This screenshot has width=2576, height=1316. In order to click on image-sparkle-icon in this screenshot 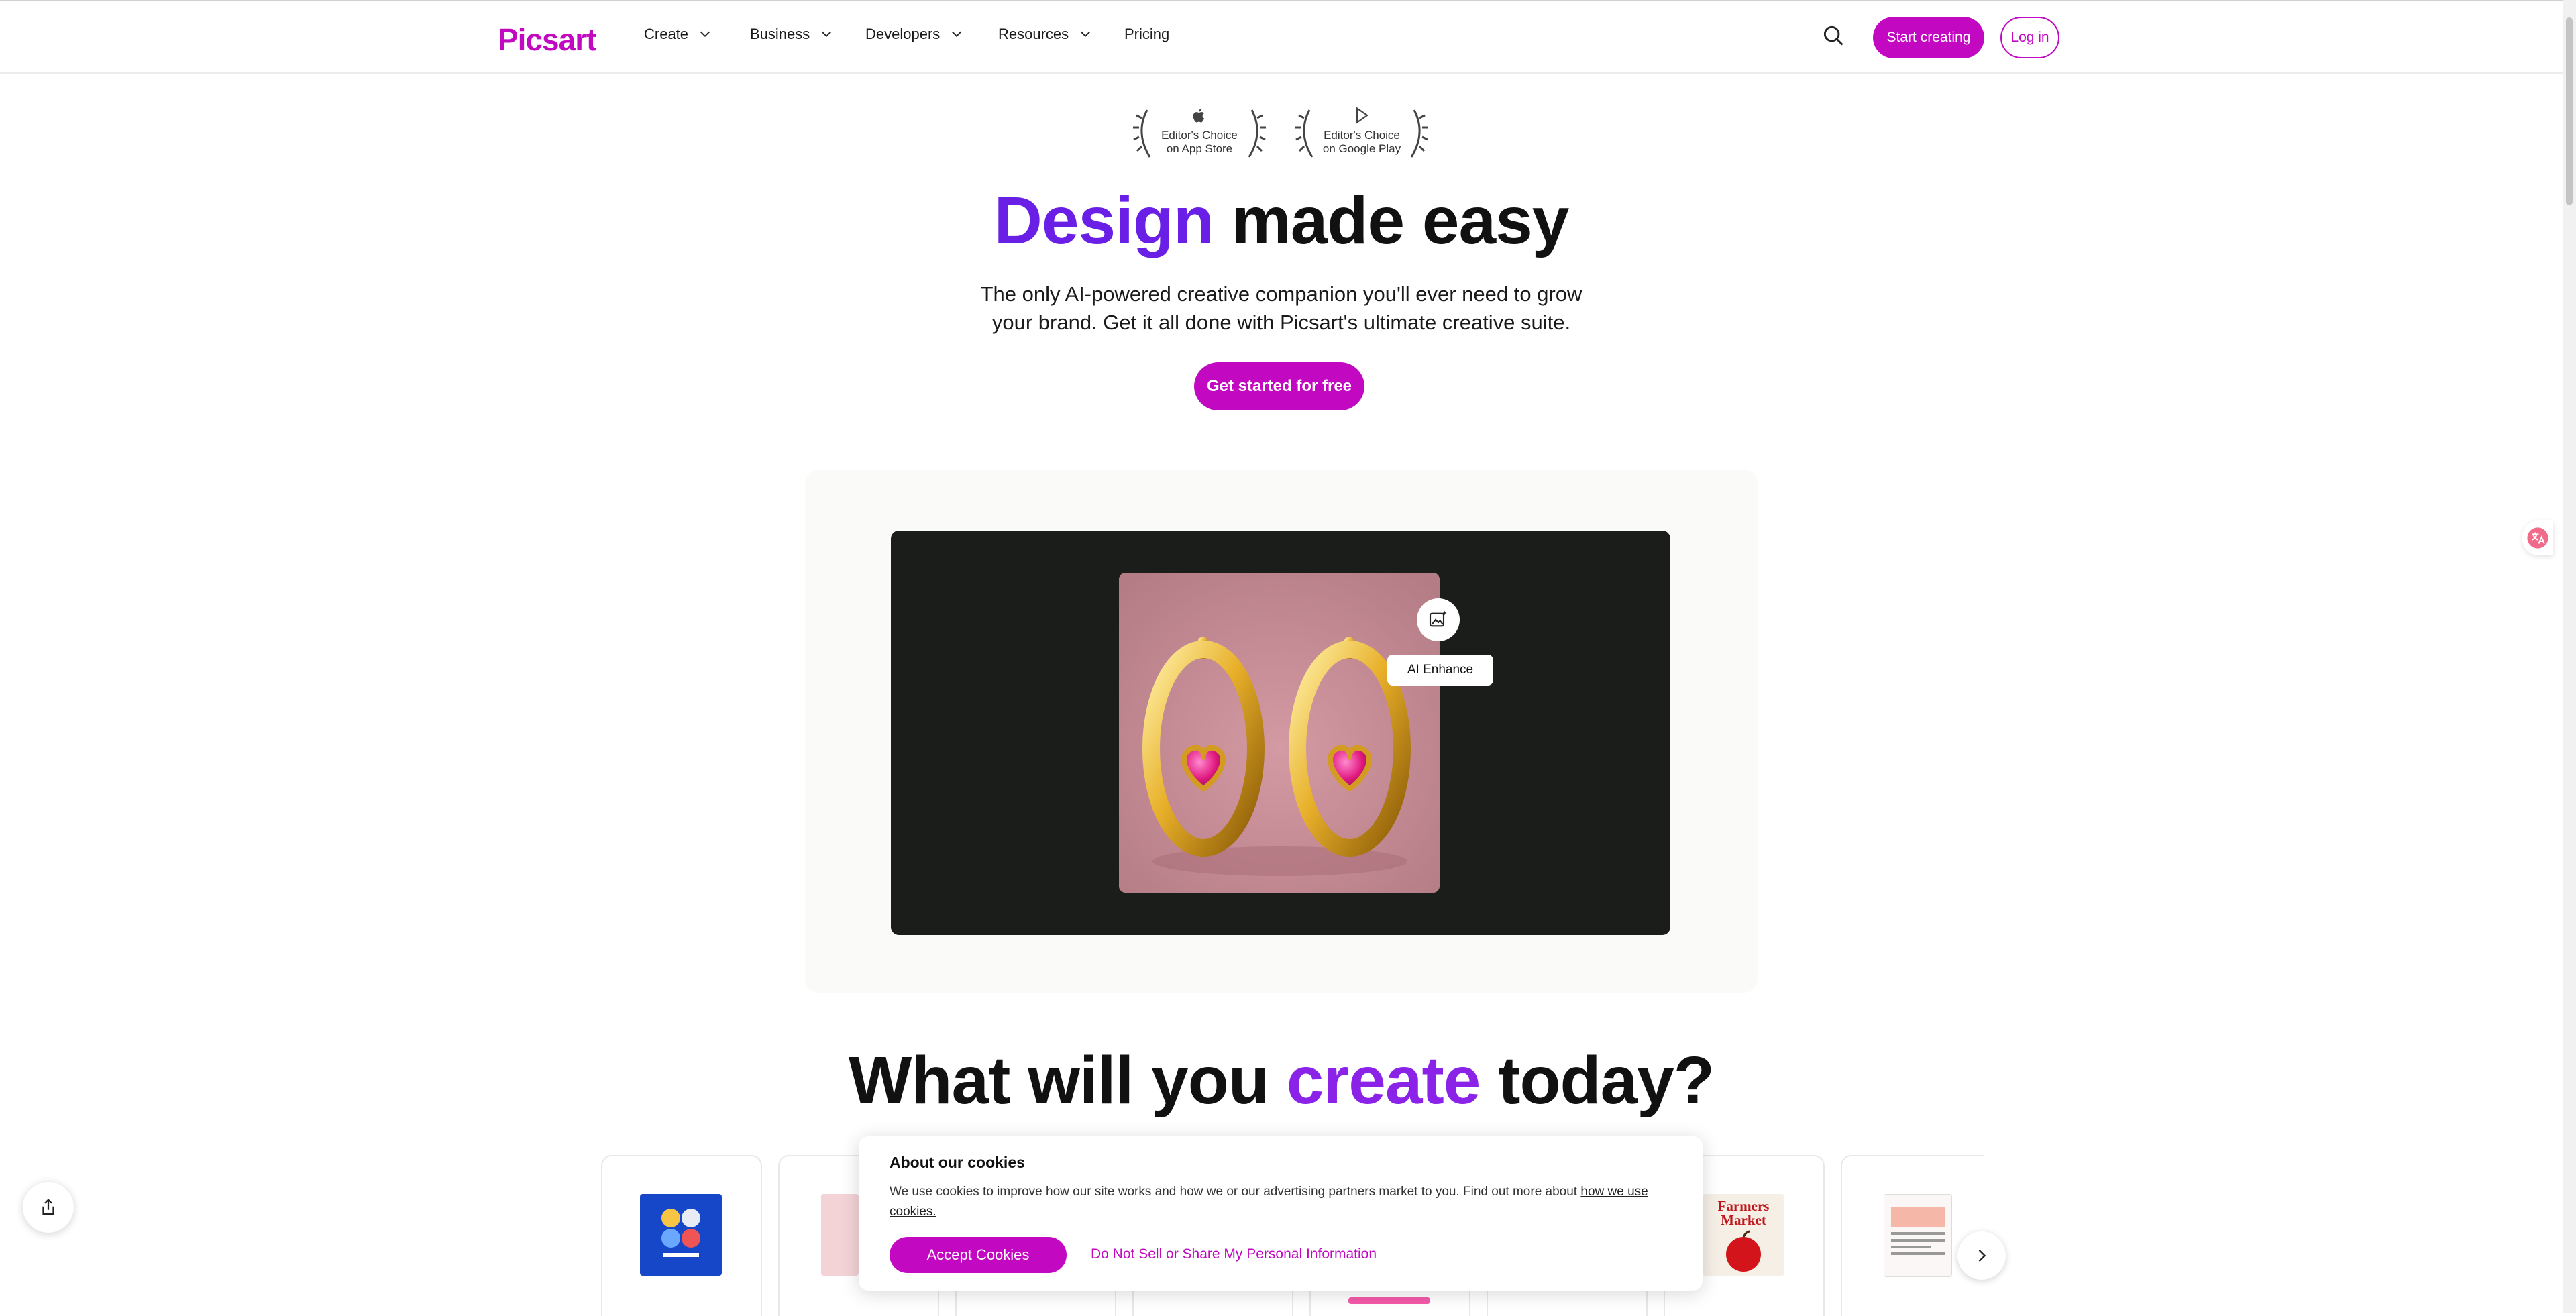, I will do `click(1438, 618)`.